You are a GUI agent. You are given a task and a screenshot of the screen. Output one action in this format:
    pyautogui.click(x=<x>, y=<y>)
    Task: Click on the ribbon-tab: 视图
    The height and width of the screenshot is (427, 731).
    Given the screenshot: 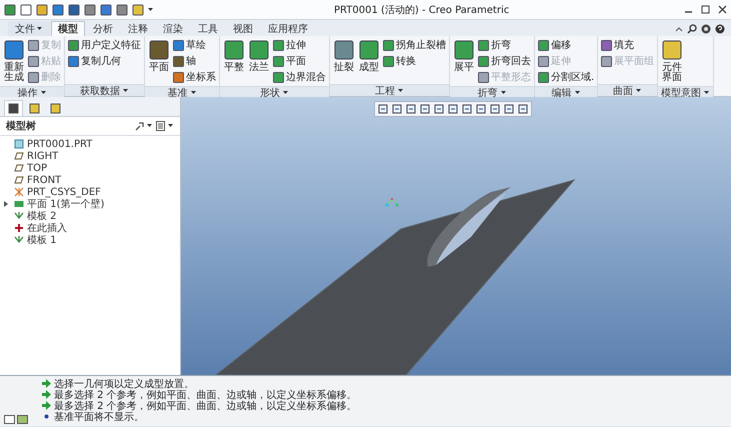 What is the action you would take?
    pyautogui.click(x=243, y=28)
    